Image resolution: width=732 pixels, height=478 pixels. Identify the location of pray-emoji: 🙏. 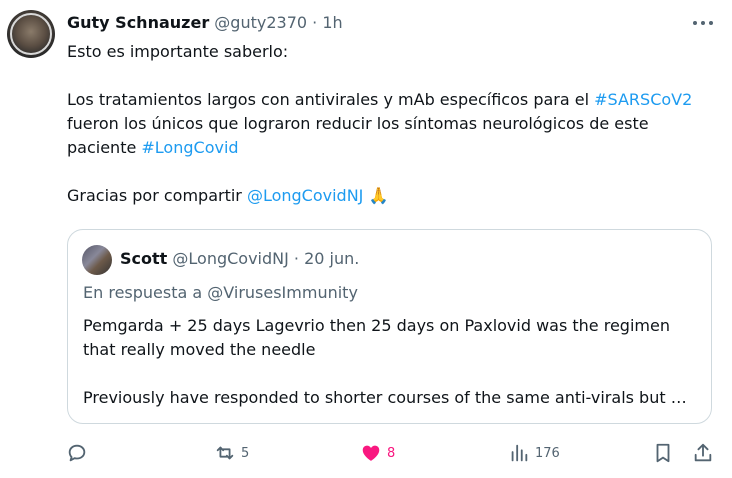
(378, 195).